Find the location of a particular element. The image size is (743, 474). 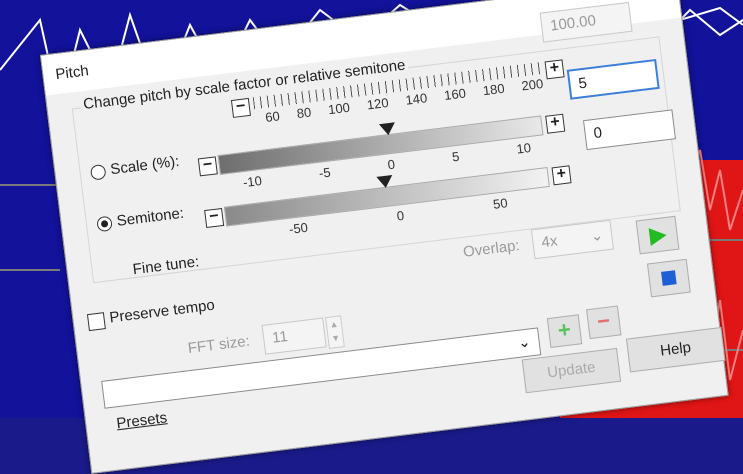

semitone-plus-button: + is located at coordinates (555, 123).